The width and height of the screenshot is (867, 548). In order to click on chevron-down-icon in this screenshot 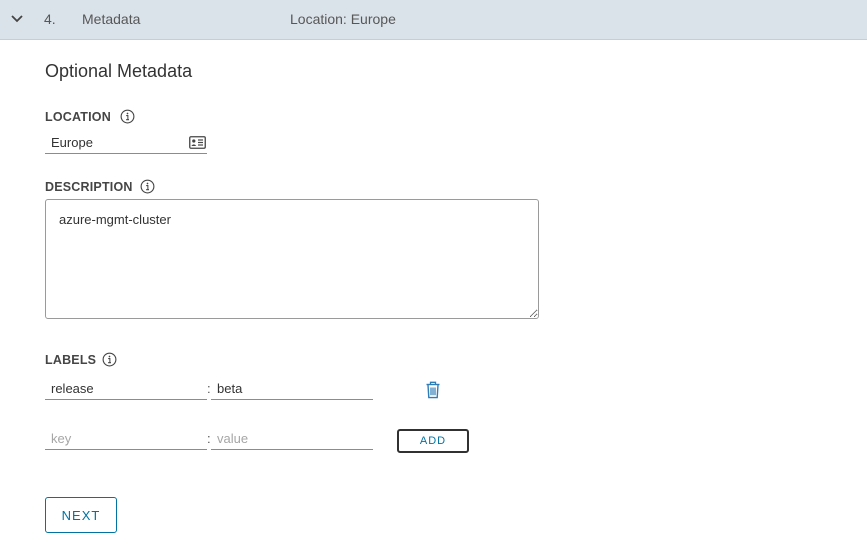, I will do `click(17, 19)`.